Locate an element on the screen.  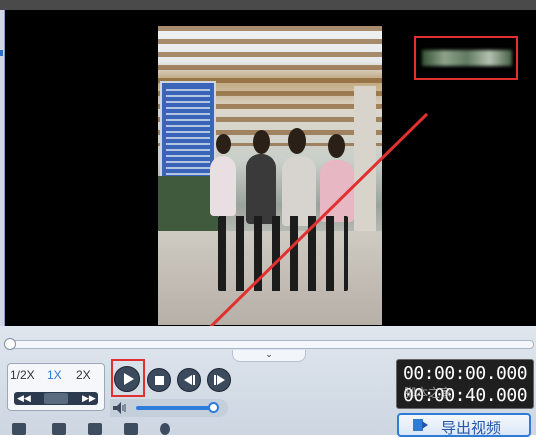
legs is located at coordinates (283, 253).